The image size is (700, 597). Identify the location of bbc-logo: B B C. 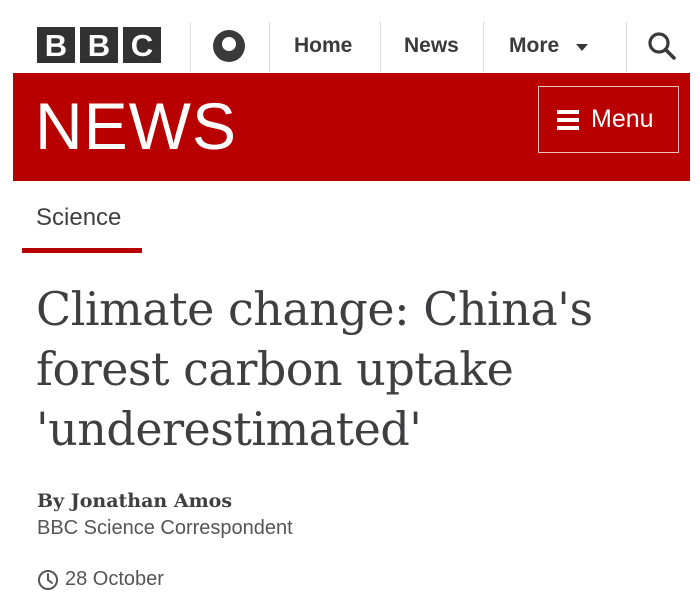
(99, 45).